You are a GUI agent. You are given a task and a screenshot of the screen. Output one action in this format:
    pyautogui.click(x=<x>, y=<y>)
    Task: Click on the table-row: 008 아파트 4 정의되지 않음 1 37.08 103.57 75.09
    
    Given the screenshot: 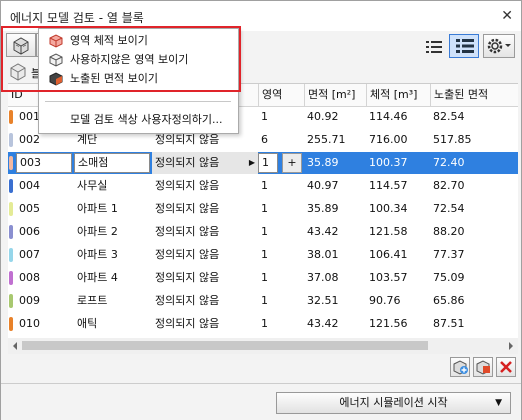 What is the action you would take?
    pyautogui.click(x=263, y=278)
    